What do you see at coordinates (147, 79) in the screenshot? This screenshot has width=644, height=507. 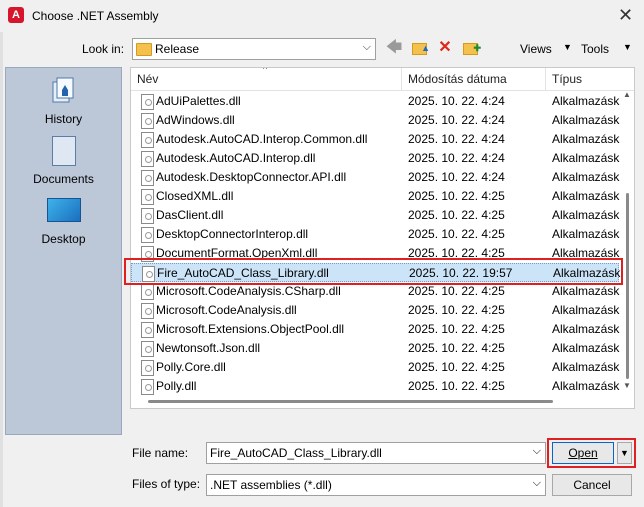 I see `column-name-header: Név` at bounding box center [147, 79].